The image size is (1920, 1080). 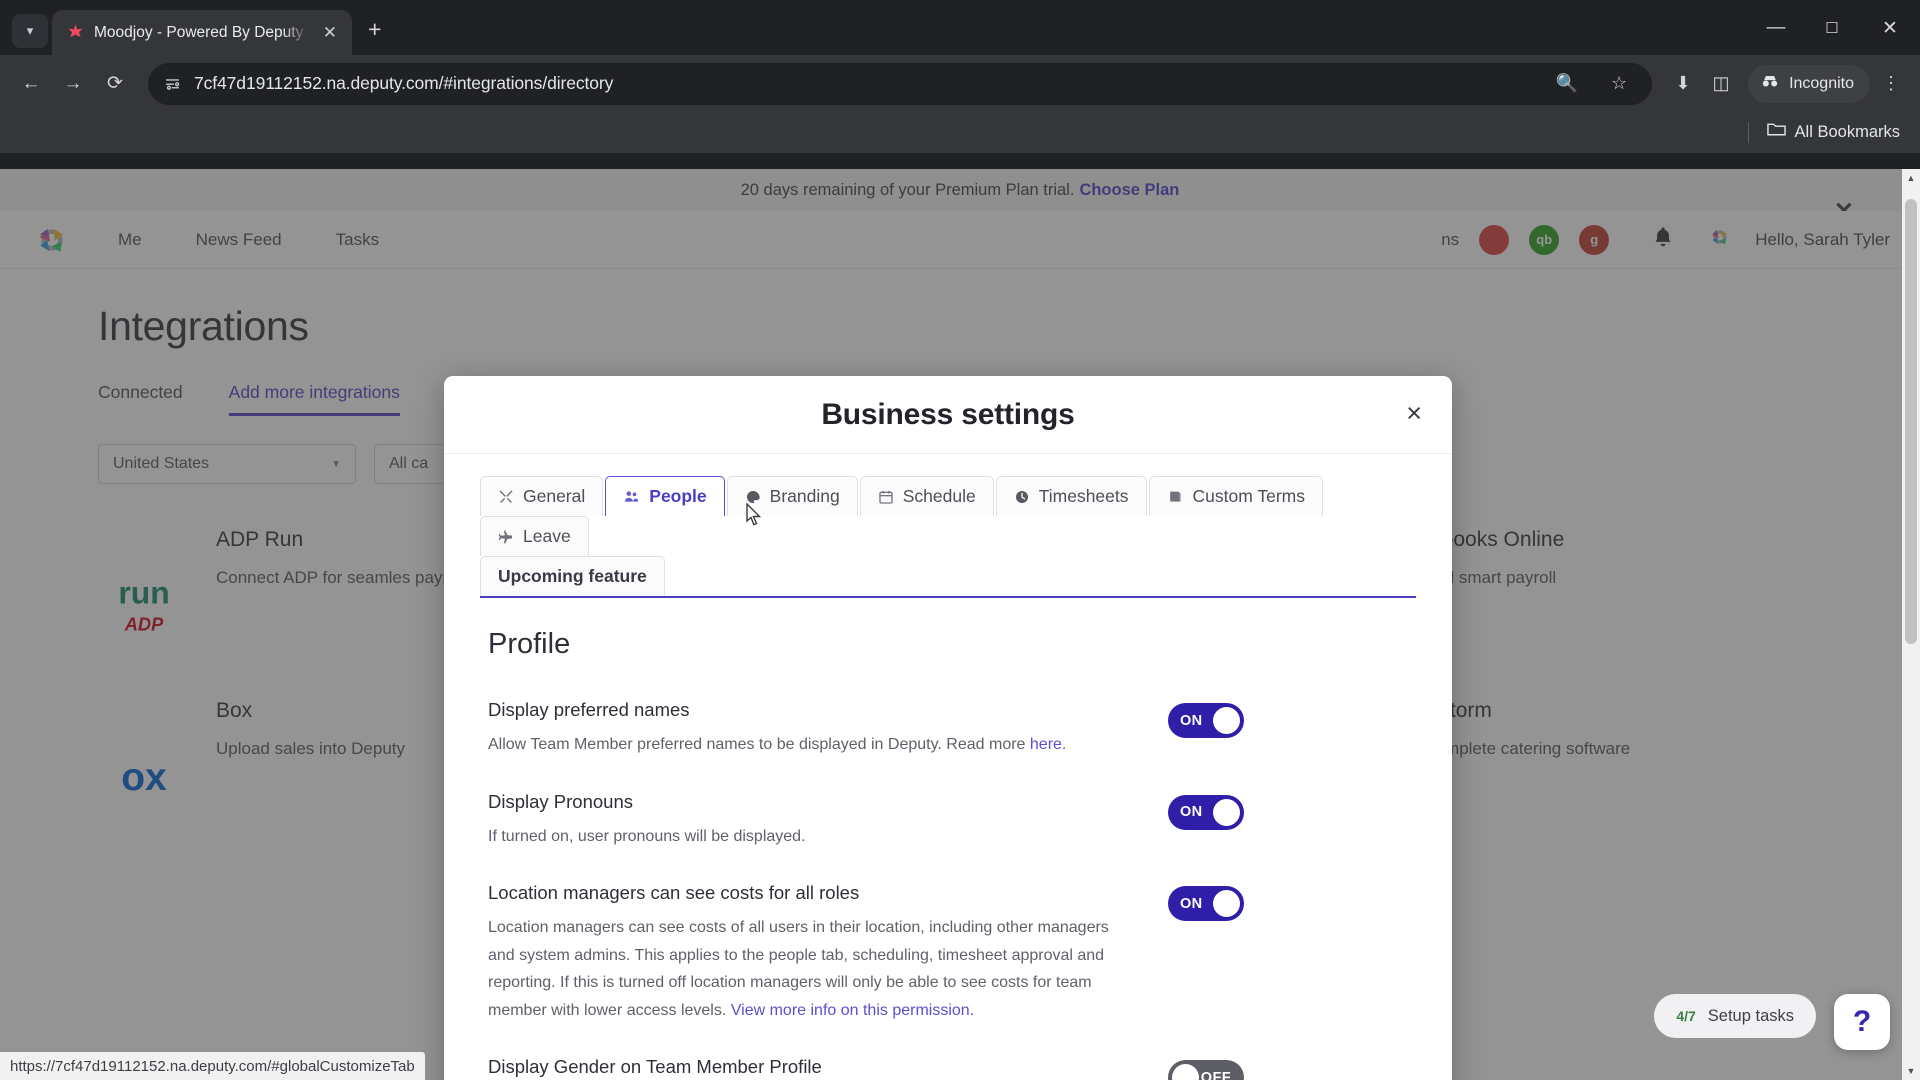 What do you see at coordinates (1206, 720) in the screenshot?
I see `toggle-display-preferred-names: ON` at bounding box center [1206, 720].